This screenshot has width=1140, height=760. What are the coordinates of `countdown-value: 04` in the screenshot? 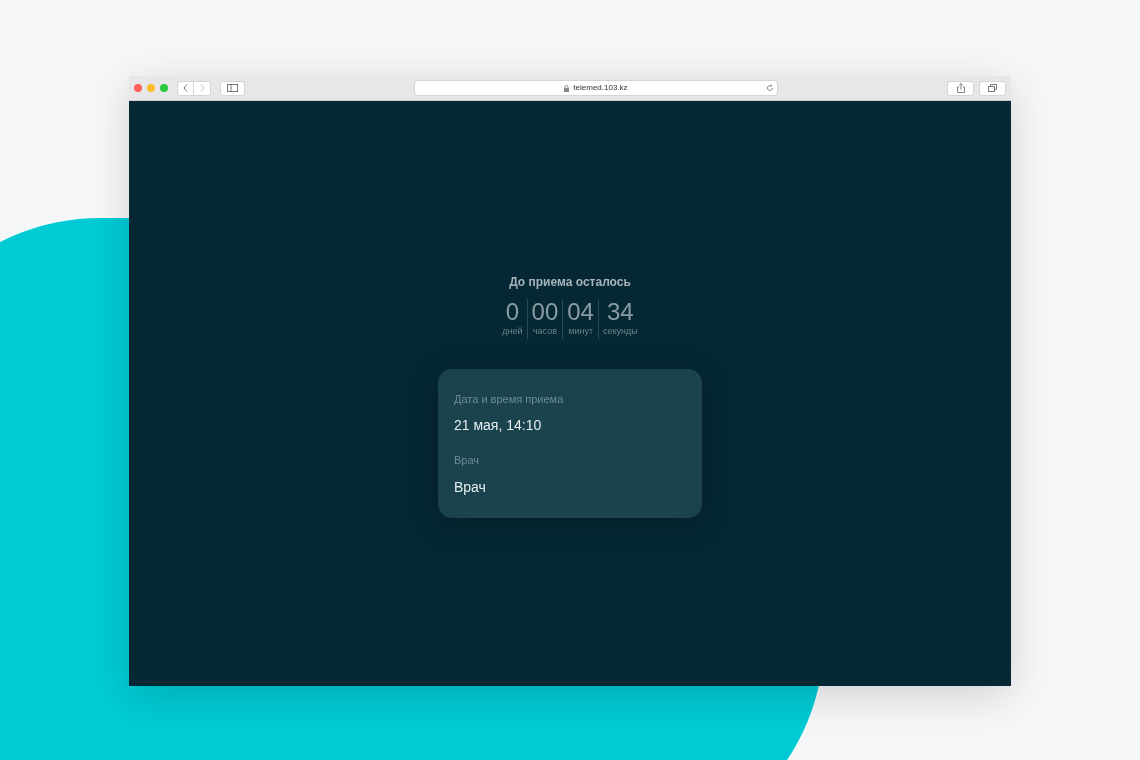 It's located at (580, 312).